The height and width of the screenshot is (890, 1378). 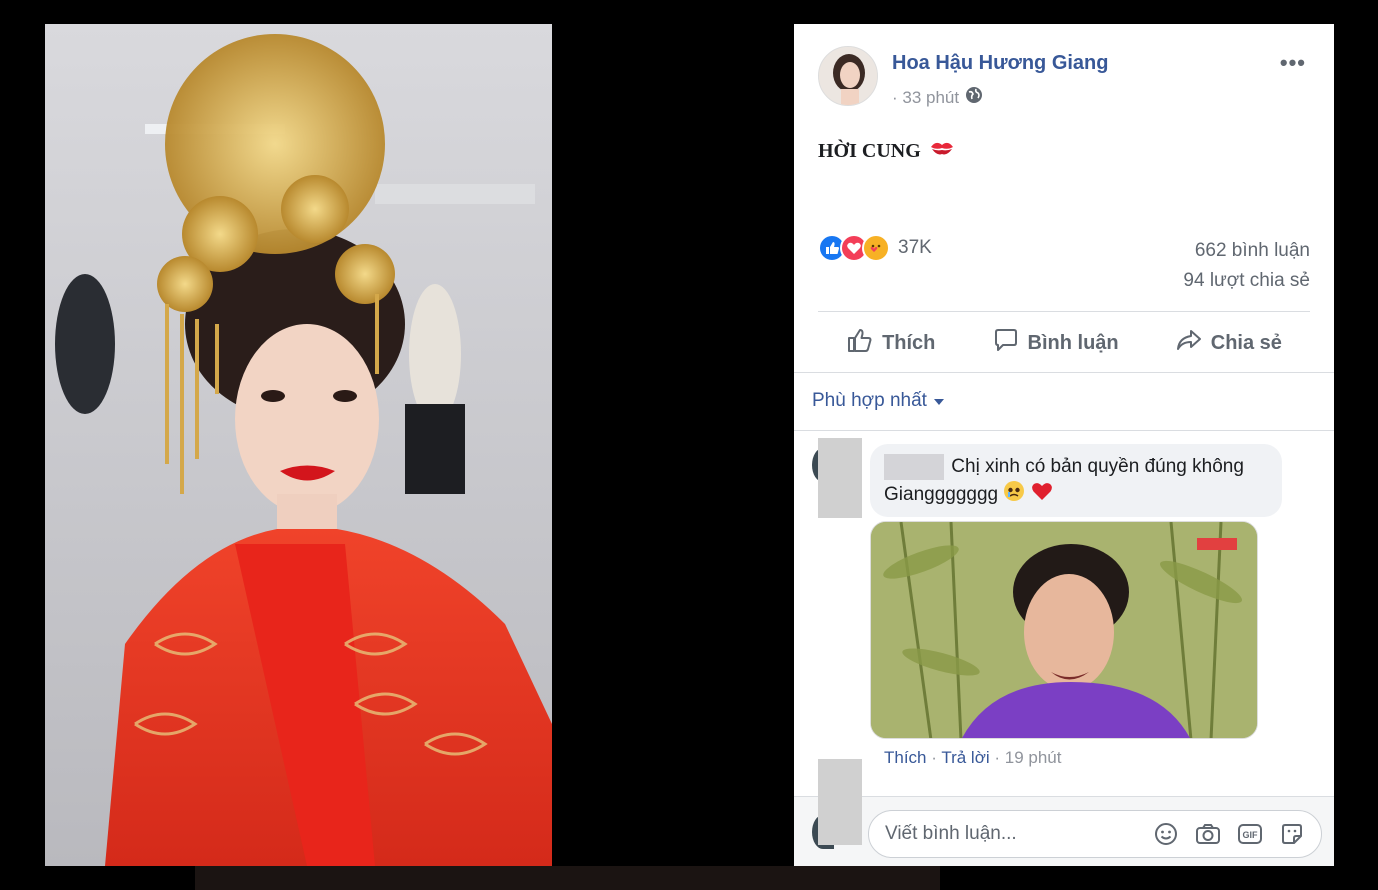 I want to click on share-button: Chia sẻ, so click(x=1228, y=343).